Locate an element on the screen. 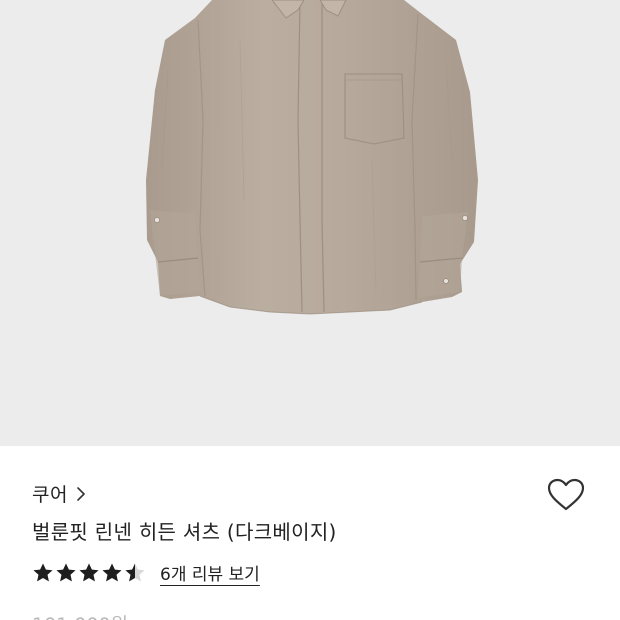 Image resolution: width=620 pixels, height=620 pixels. product-title: 벌룬핏 린넨 히든 셔츠 (다크베이지) is located at coordinates (184, 532).